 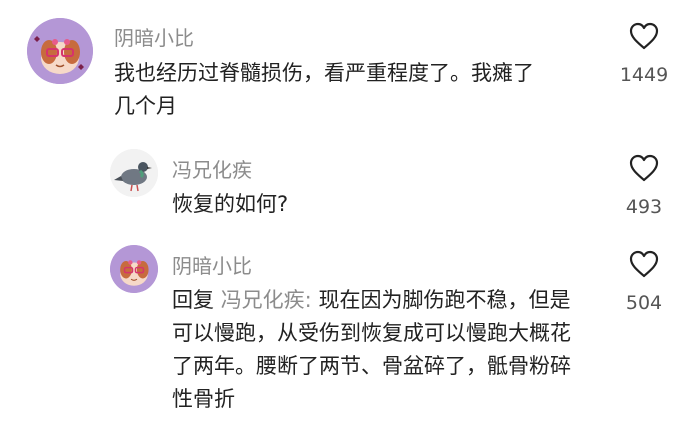 What do you see at coordinates (644, 207) in the screenshot?
I see `like-count: 493` at bounding box center [644, 207].